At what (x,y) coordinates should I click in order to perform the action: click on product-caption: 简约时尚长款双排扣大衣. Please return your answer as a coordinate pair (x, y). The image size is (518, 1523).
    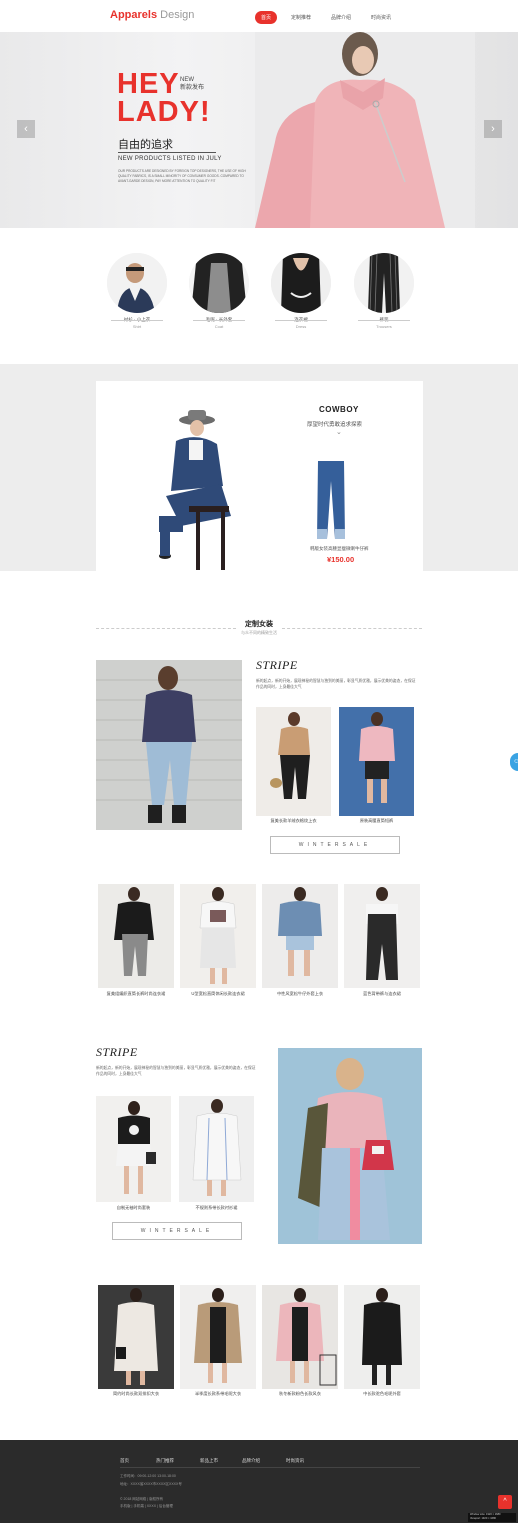
    Looking at the image, I should click on (136, 1394).